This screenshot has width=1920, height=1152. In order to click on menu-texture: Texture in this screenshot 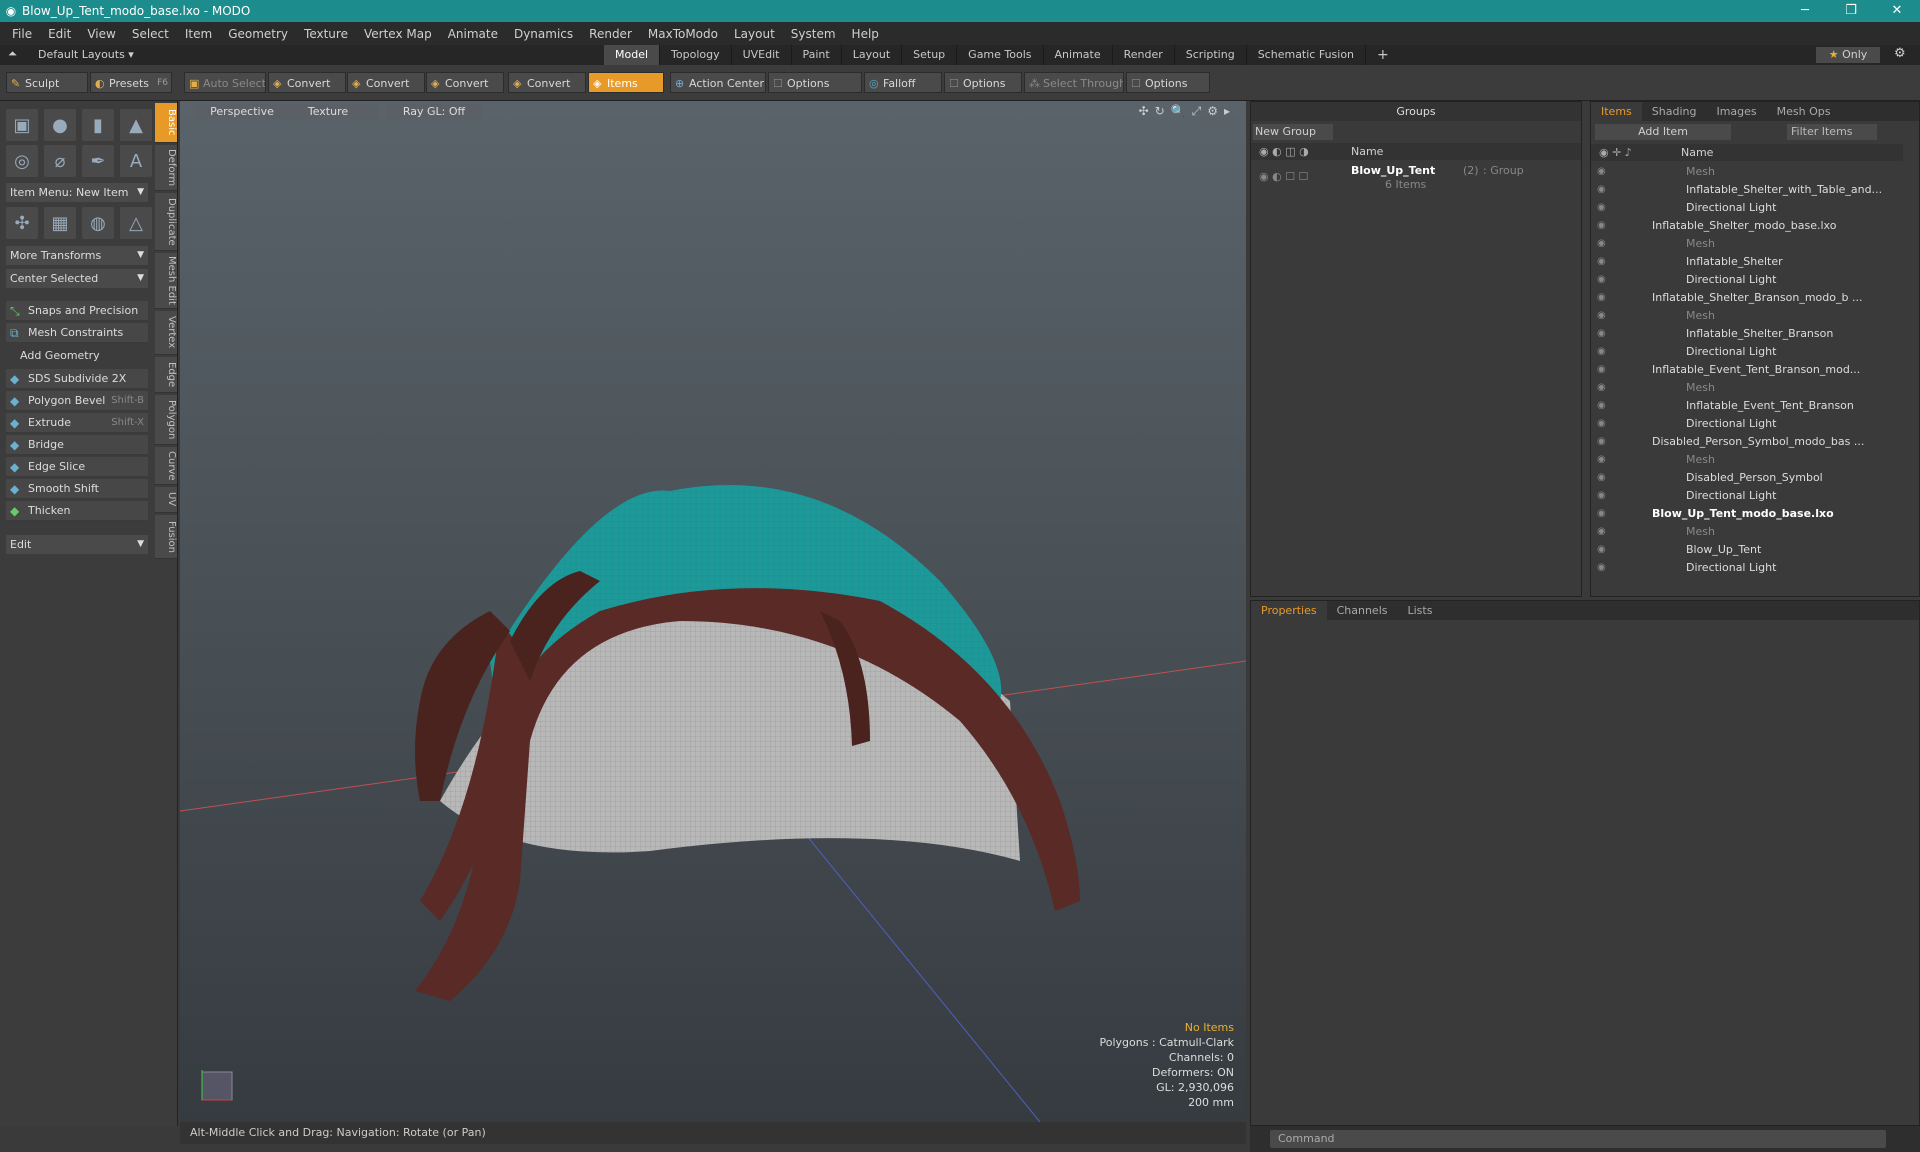, I will do `click(326, 34)`.